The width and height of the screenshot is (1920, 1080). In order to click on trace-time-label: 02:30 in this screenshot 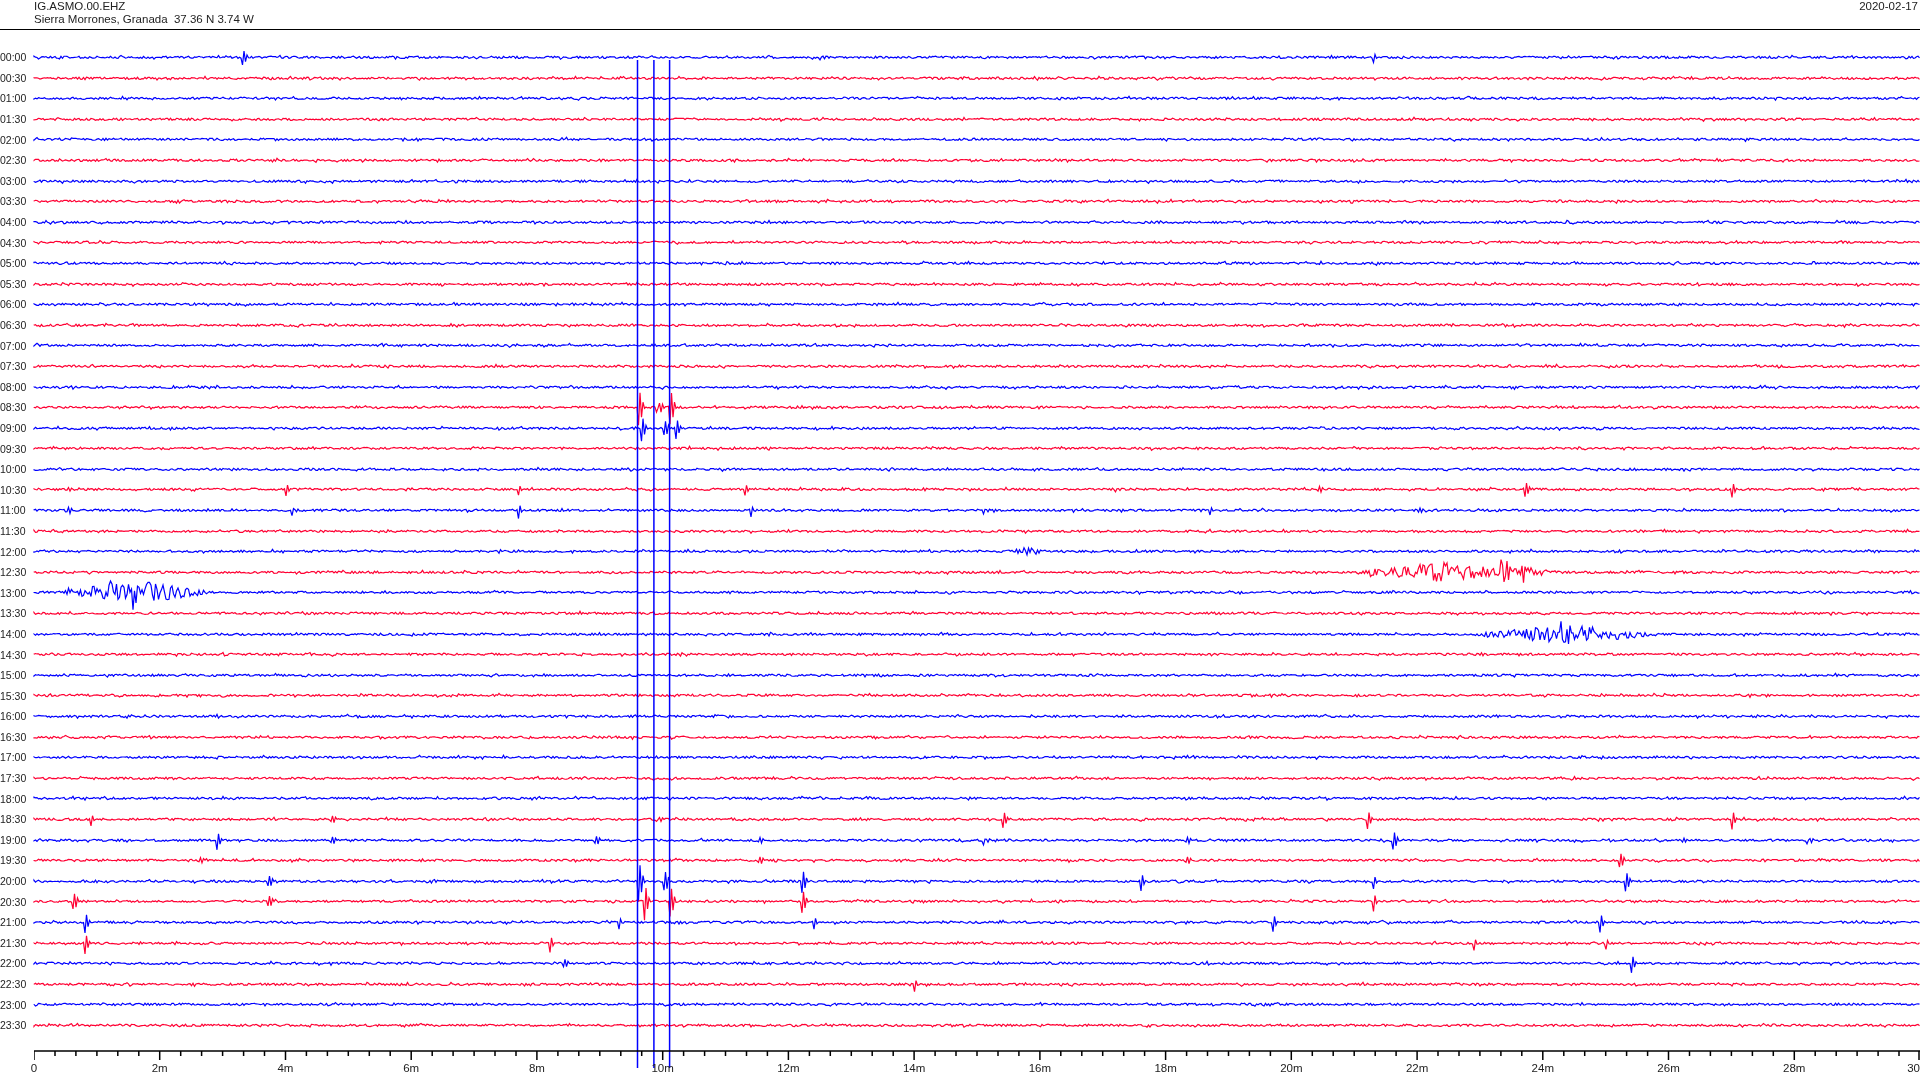, I will do `click(14, 160)`.